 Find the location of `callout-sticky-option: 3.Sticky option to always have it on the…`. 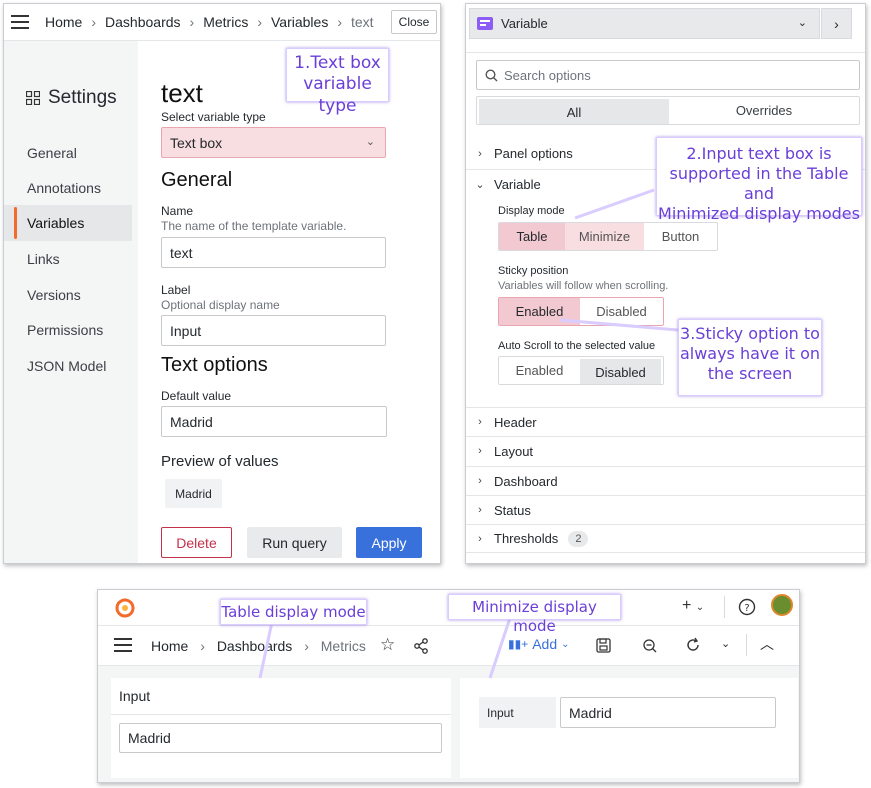

callout-sticky-option: 3.Sticky option to always have it on the… is located at coordinates (750, 357).